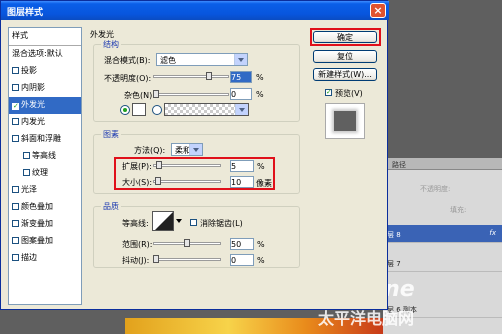  Describe the element at coordinates (442, 263) in the screenshot. I see `layer-row: 层 7` at that location.